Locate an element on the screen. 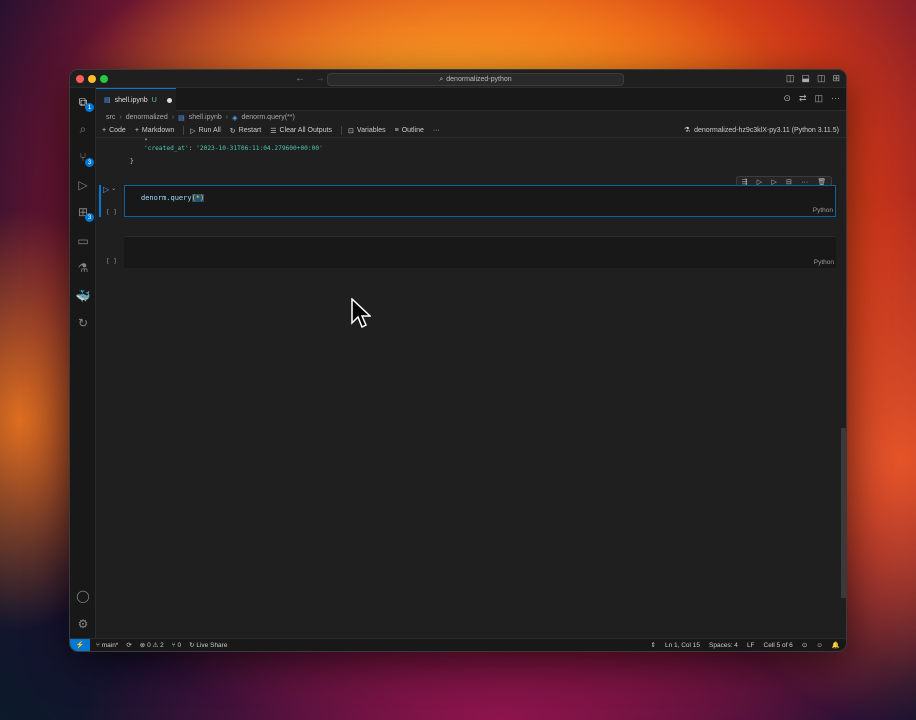 This screenshot has width=916, height=720. toggle-sidebar-icon: ◫ is located at coordinates (790, 78).